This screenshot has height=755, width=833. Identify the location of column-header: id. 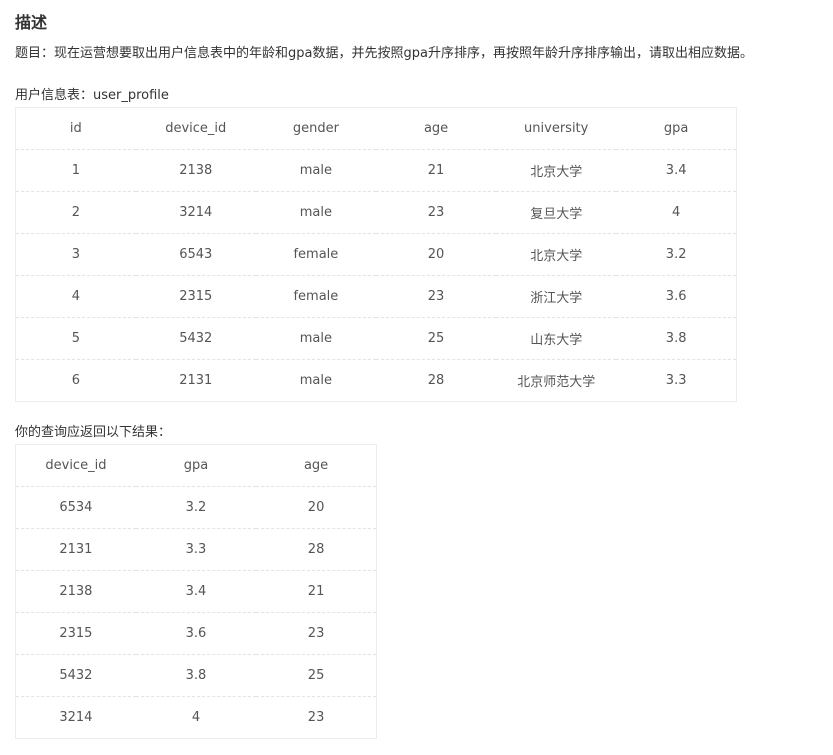
(75, 128).